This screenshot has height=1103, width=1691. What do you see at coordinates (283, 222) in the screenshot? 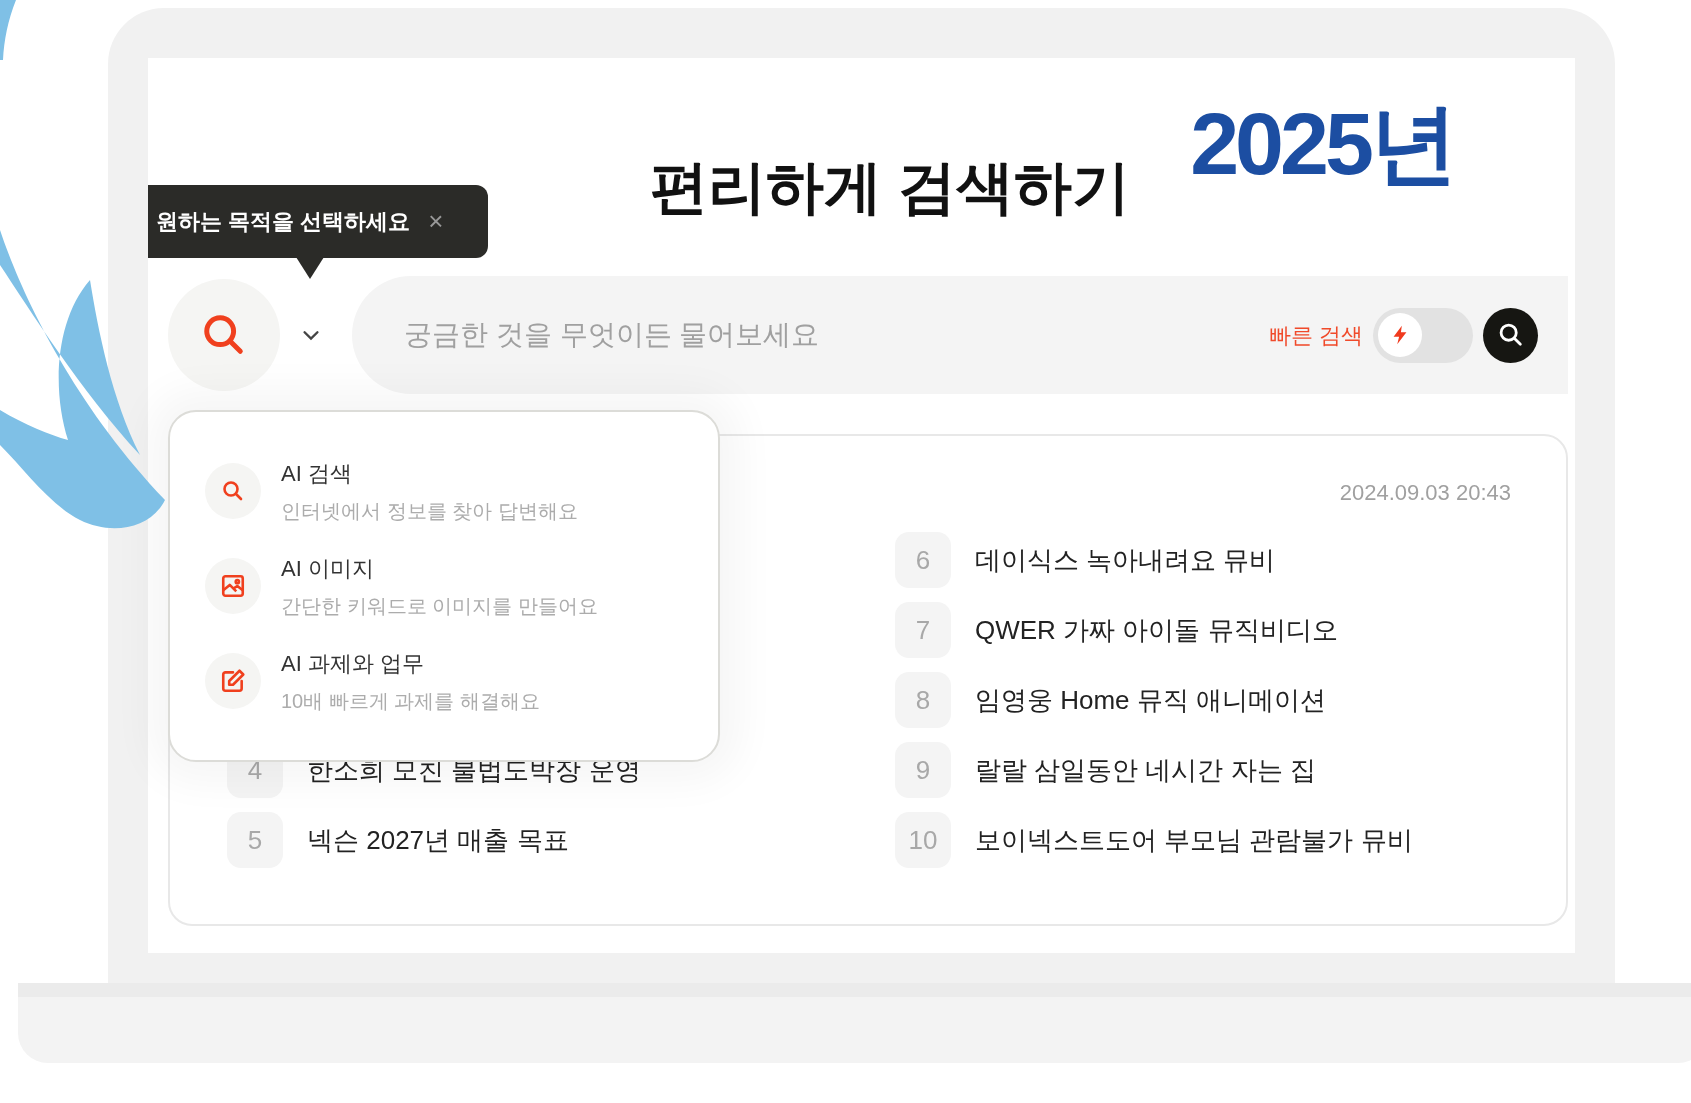
I see `tooltip-text: 원하는 목적을 선택하세요` at bounding box center [283, 222].